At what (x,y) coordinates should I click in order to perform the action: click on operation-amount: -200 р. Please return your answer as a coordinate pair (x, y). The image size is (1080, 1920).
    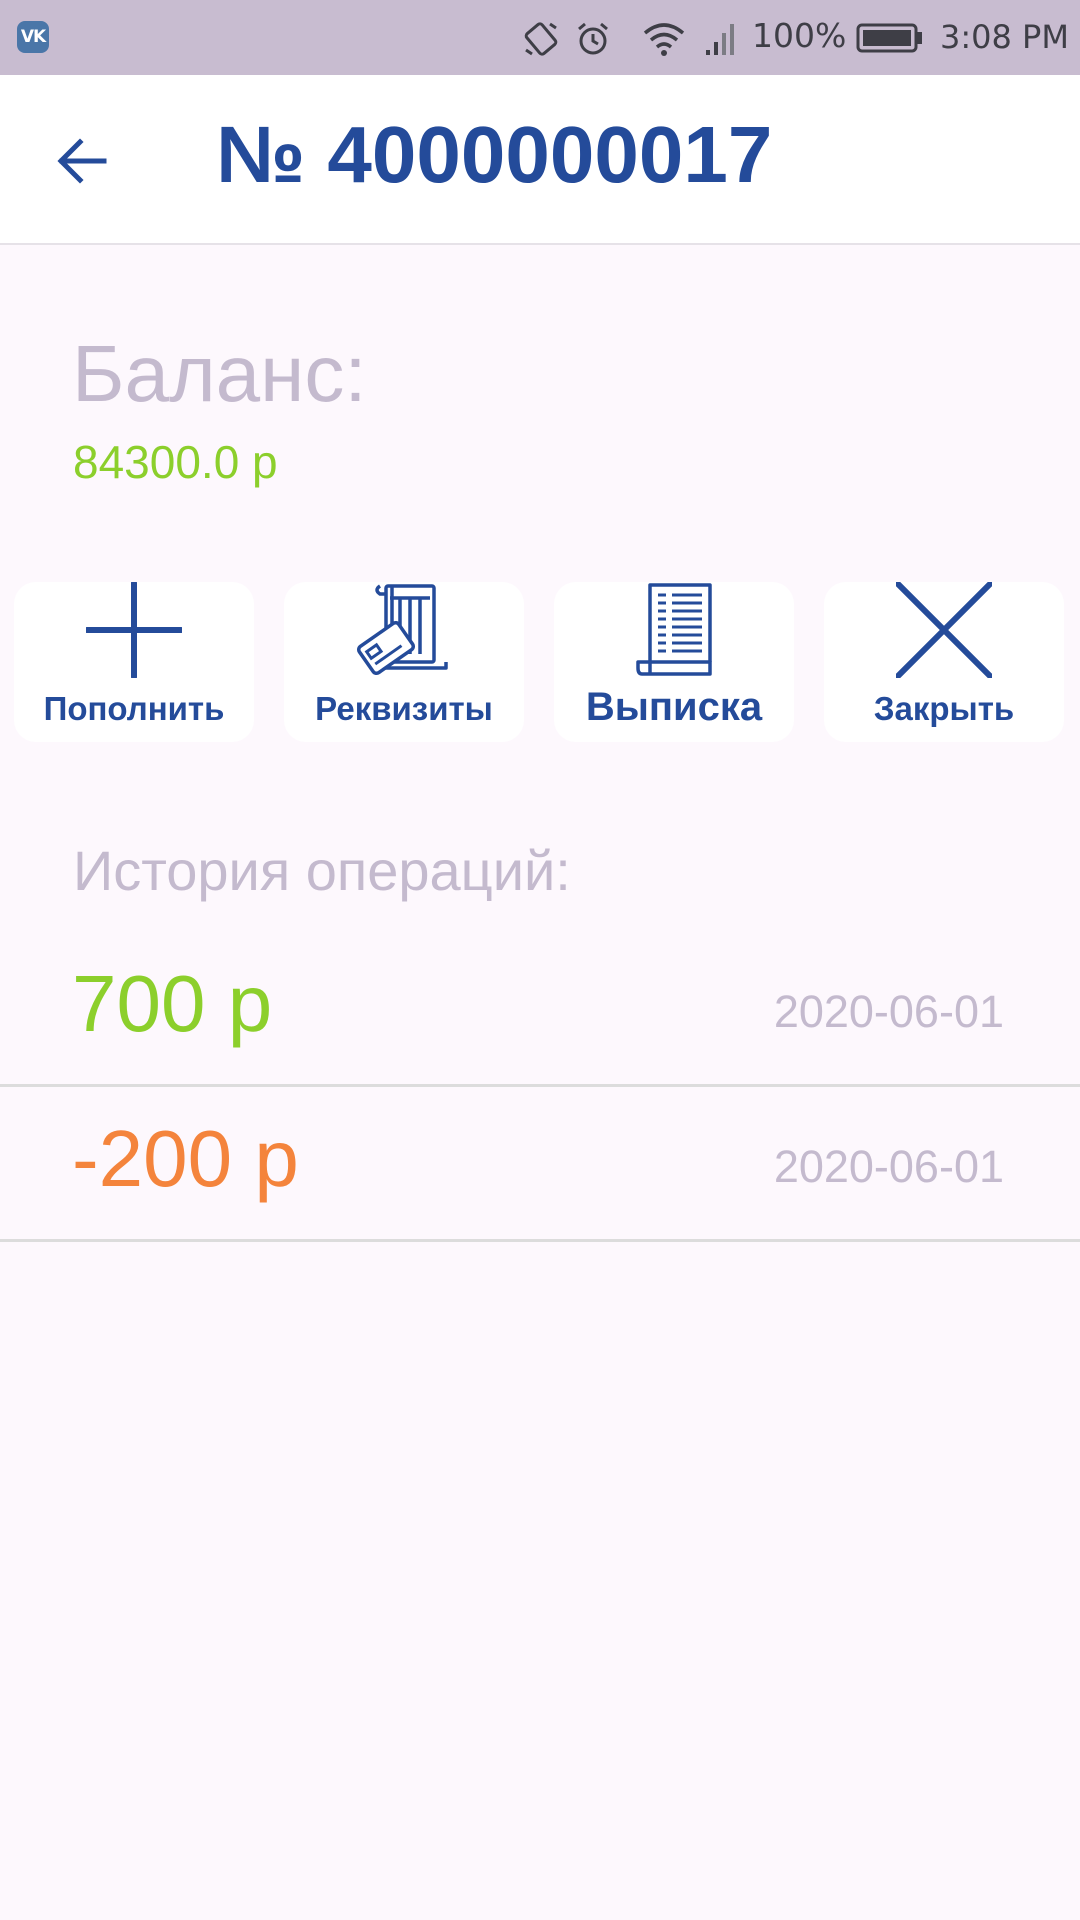
    Looking at the image, I should click on (185, 1158).